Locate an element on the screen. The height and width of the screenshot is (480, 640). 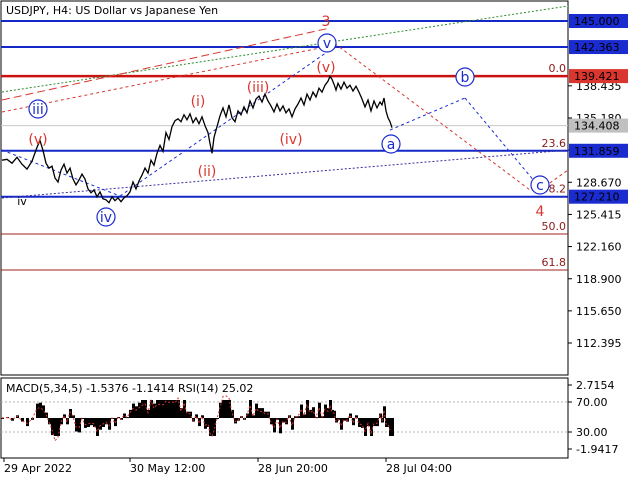
symbol-title: USDJPY, H4: US Dollar vs Japanese Yen is located at coordinates (112, 10).